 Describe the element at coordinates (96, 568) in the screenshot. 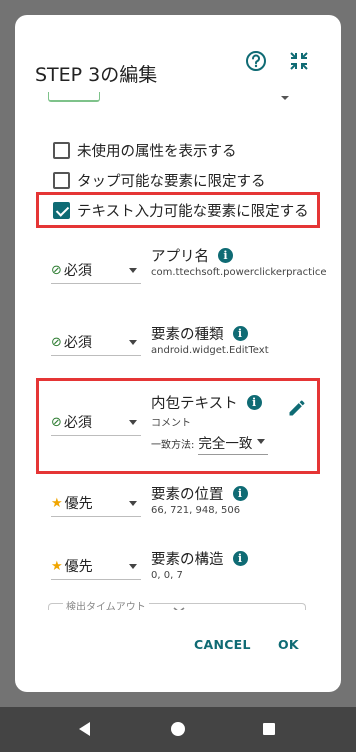

I see `condition-dropdown-structure: ★ 優先` at that location.